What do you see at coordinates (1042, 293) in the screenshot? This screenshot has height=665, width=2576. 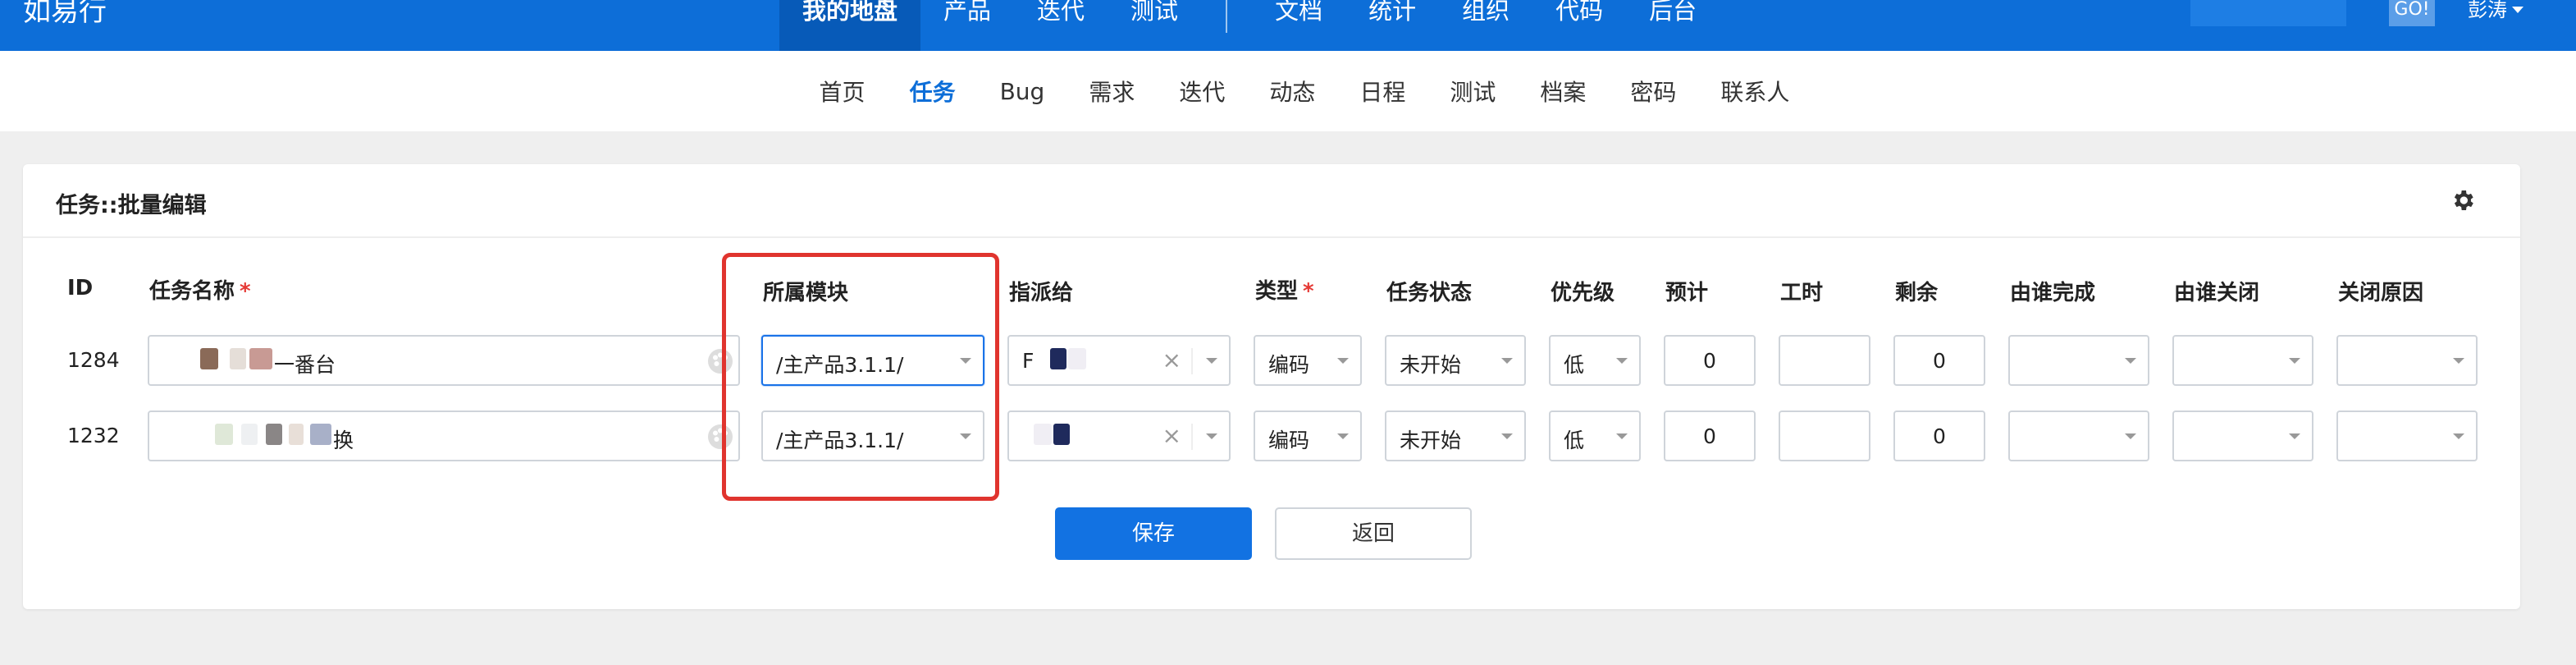 I see `col-header-assignee: 指派给` at bounding box center [1042, 293].